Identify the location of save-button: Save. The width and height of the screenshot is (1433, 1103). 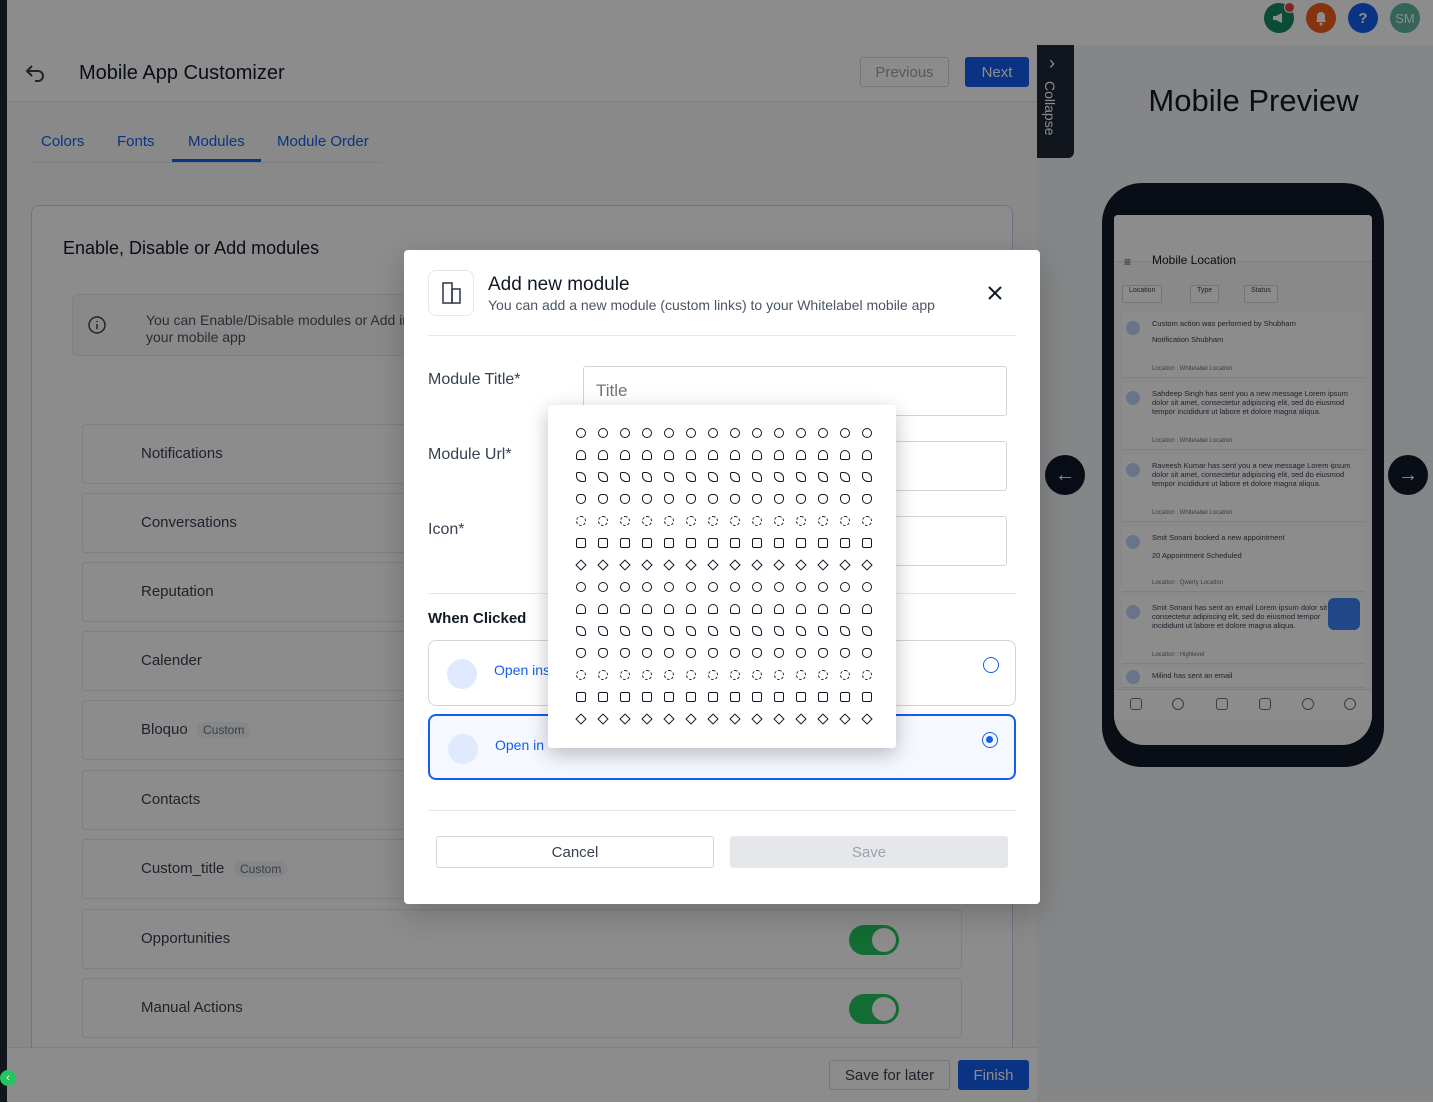
(869, 852).